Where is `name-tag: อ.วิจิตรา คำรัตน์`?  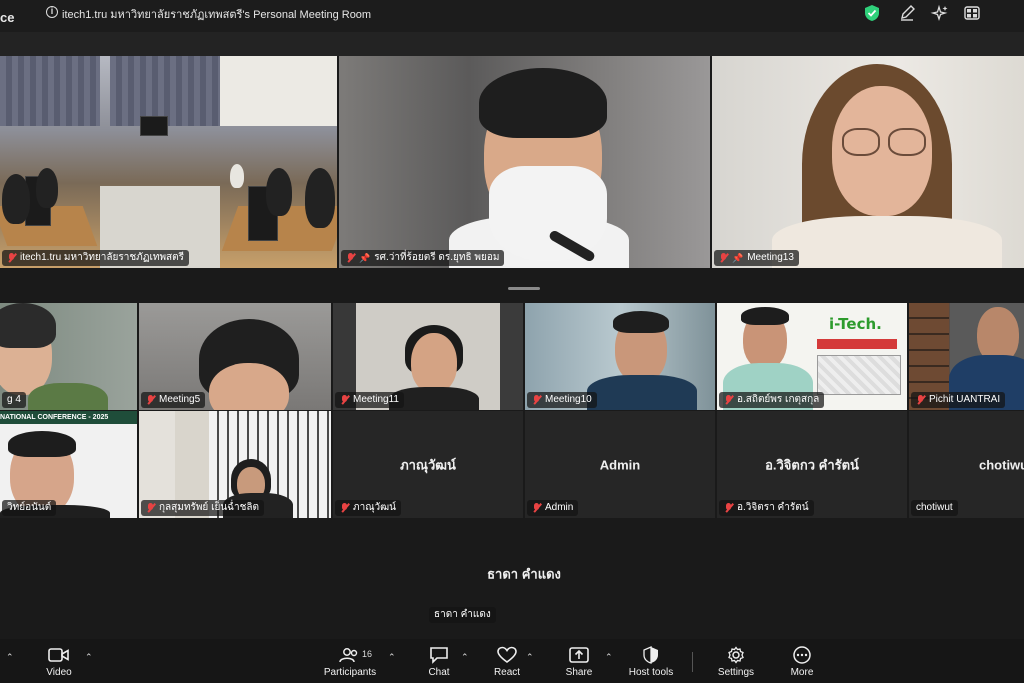
name-tag: อ.วิจิตรา คำรัตน์ is located at coordinates (766, 508).